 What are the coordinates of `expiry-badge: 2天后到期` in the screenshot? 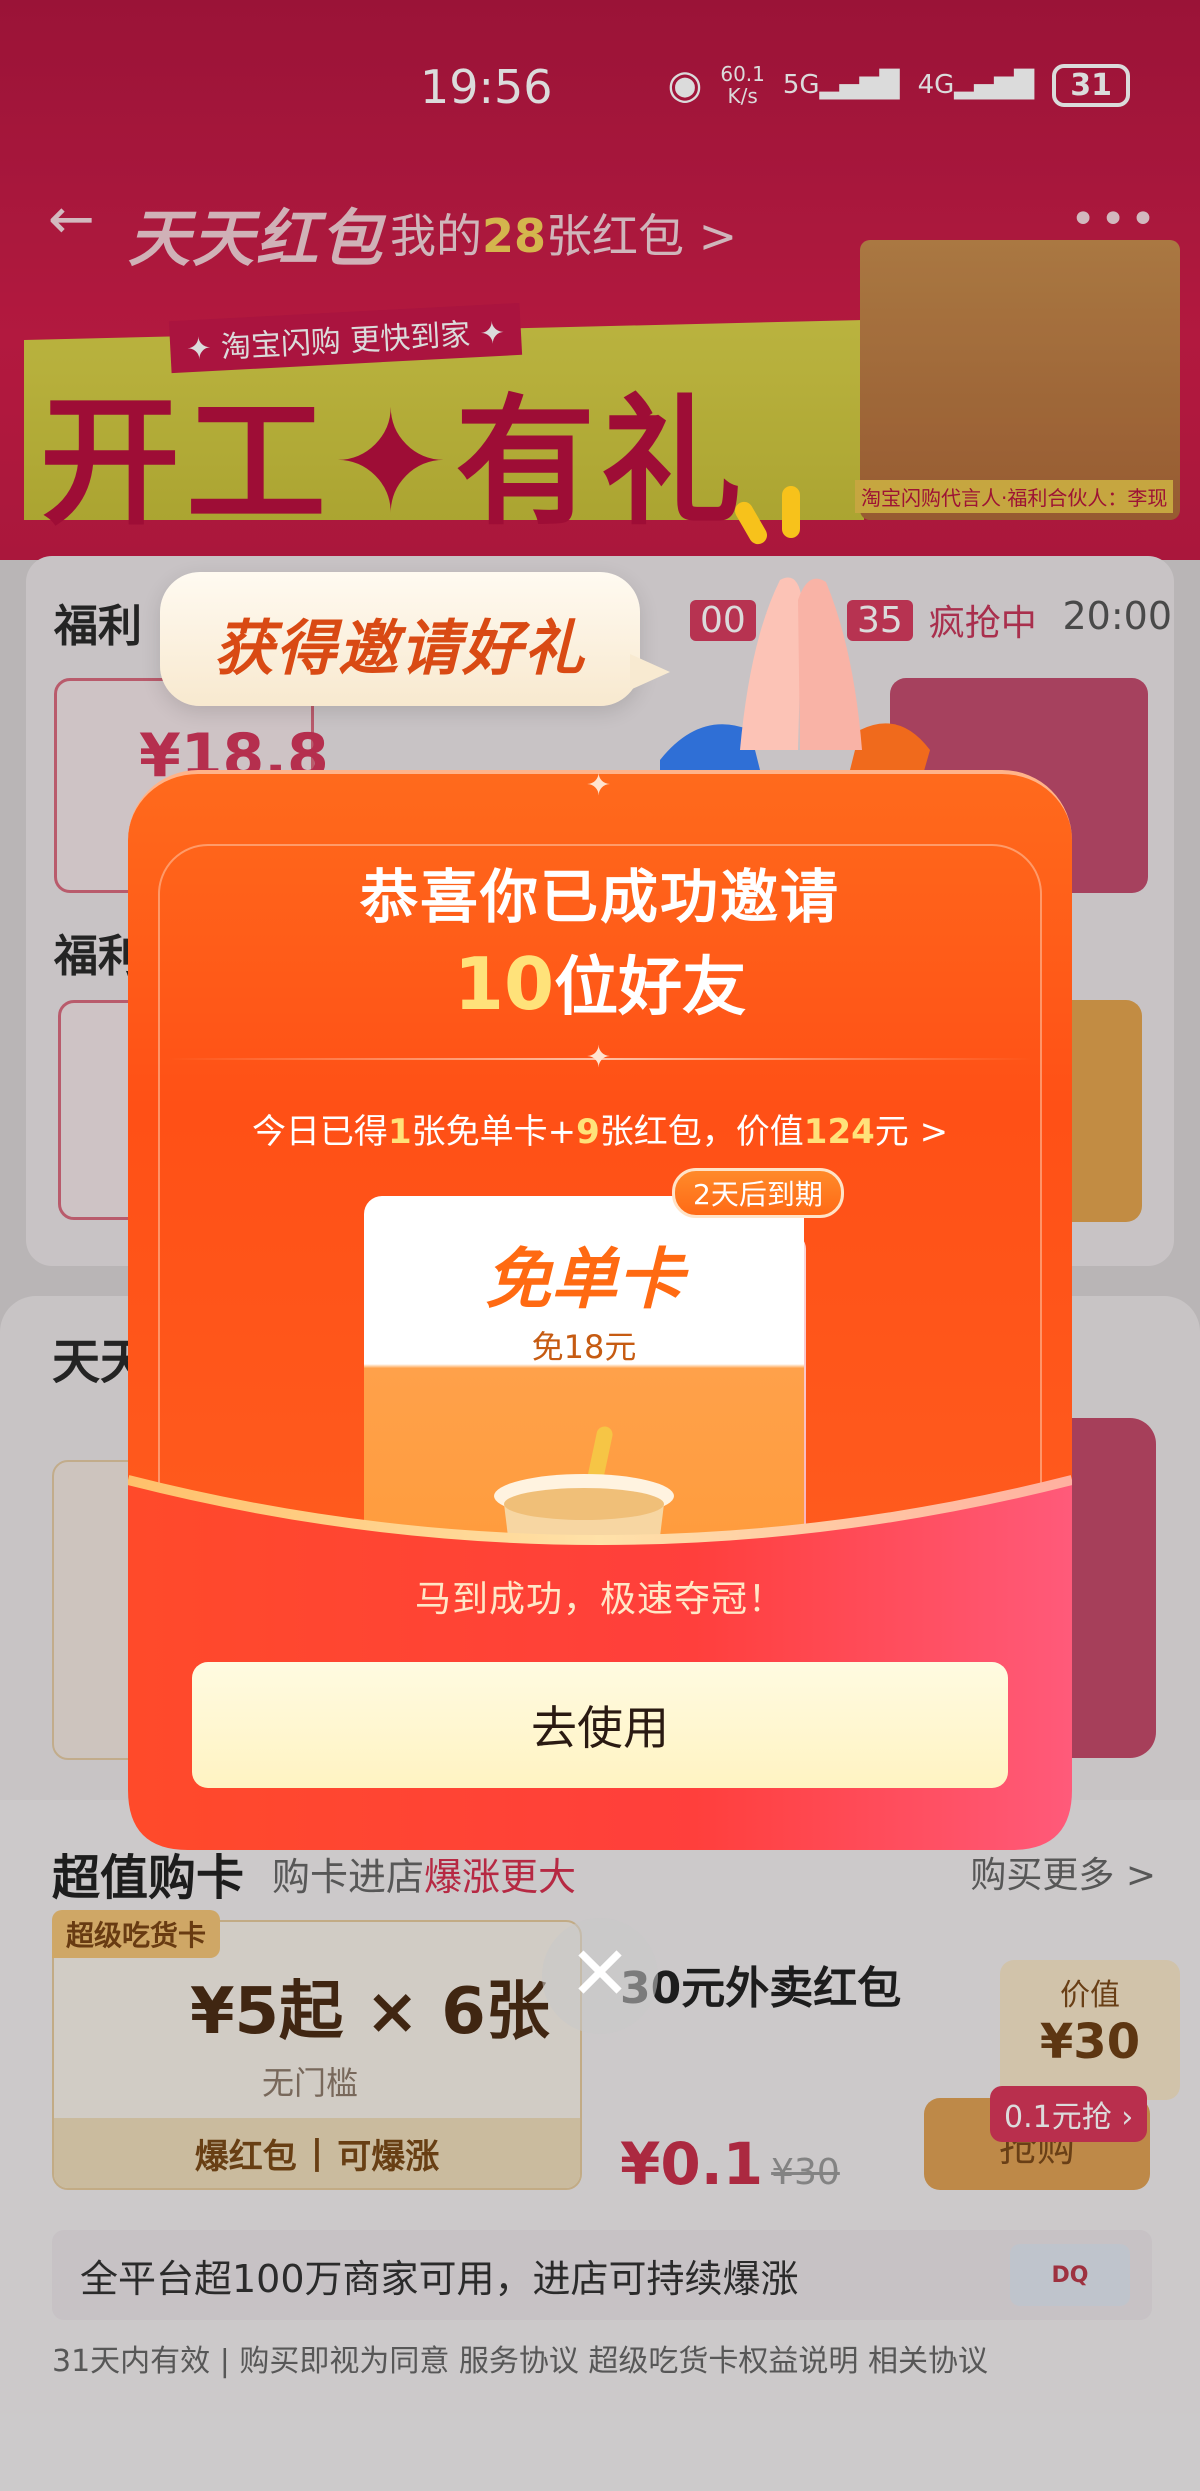 It's located at (758, 1193).